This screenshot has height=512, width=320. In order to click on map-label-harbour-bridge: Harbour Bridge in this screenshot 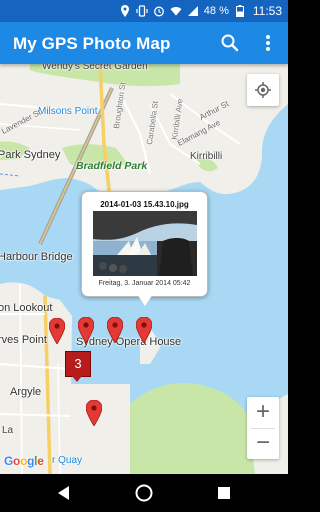, I will do `click(36, 257)`.